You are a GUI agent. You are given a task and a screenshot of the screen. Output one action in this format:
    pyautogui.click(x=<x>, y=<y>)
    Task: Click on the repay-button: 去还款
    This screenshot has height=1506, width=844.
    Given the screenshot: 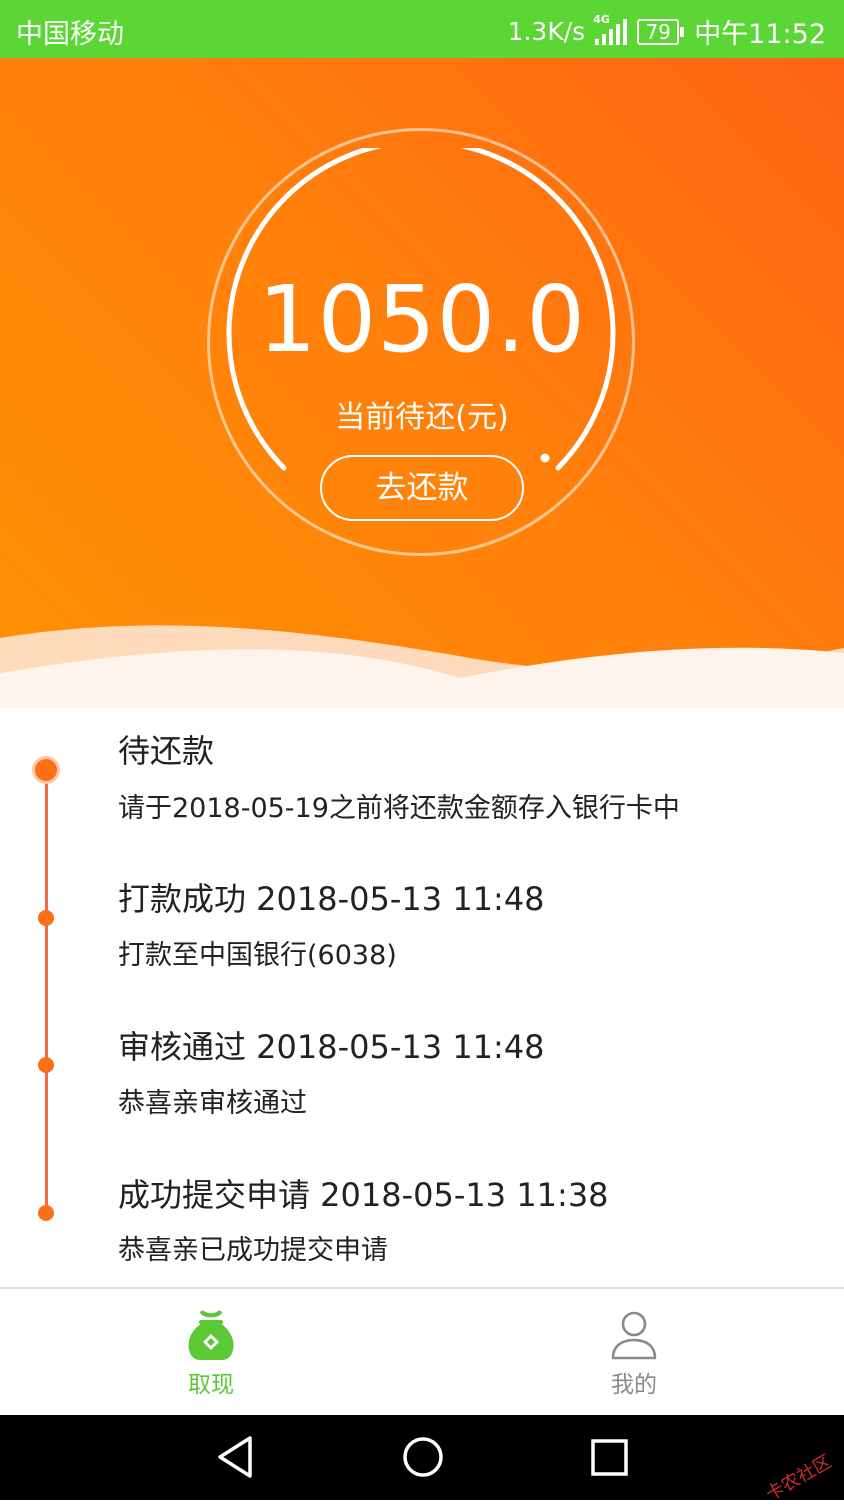 What is the action you would take?
    pyautogui.click(x=422, y=488)
    